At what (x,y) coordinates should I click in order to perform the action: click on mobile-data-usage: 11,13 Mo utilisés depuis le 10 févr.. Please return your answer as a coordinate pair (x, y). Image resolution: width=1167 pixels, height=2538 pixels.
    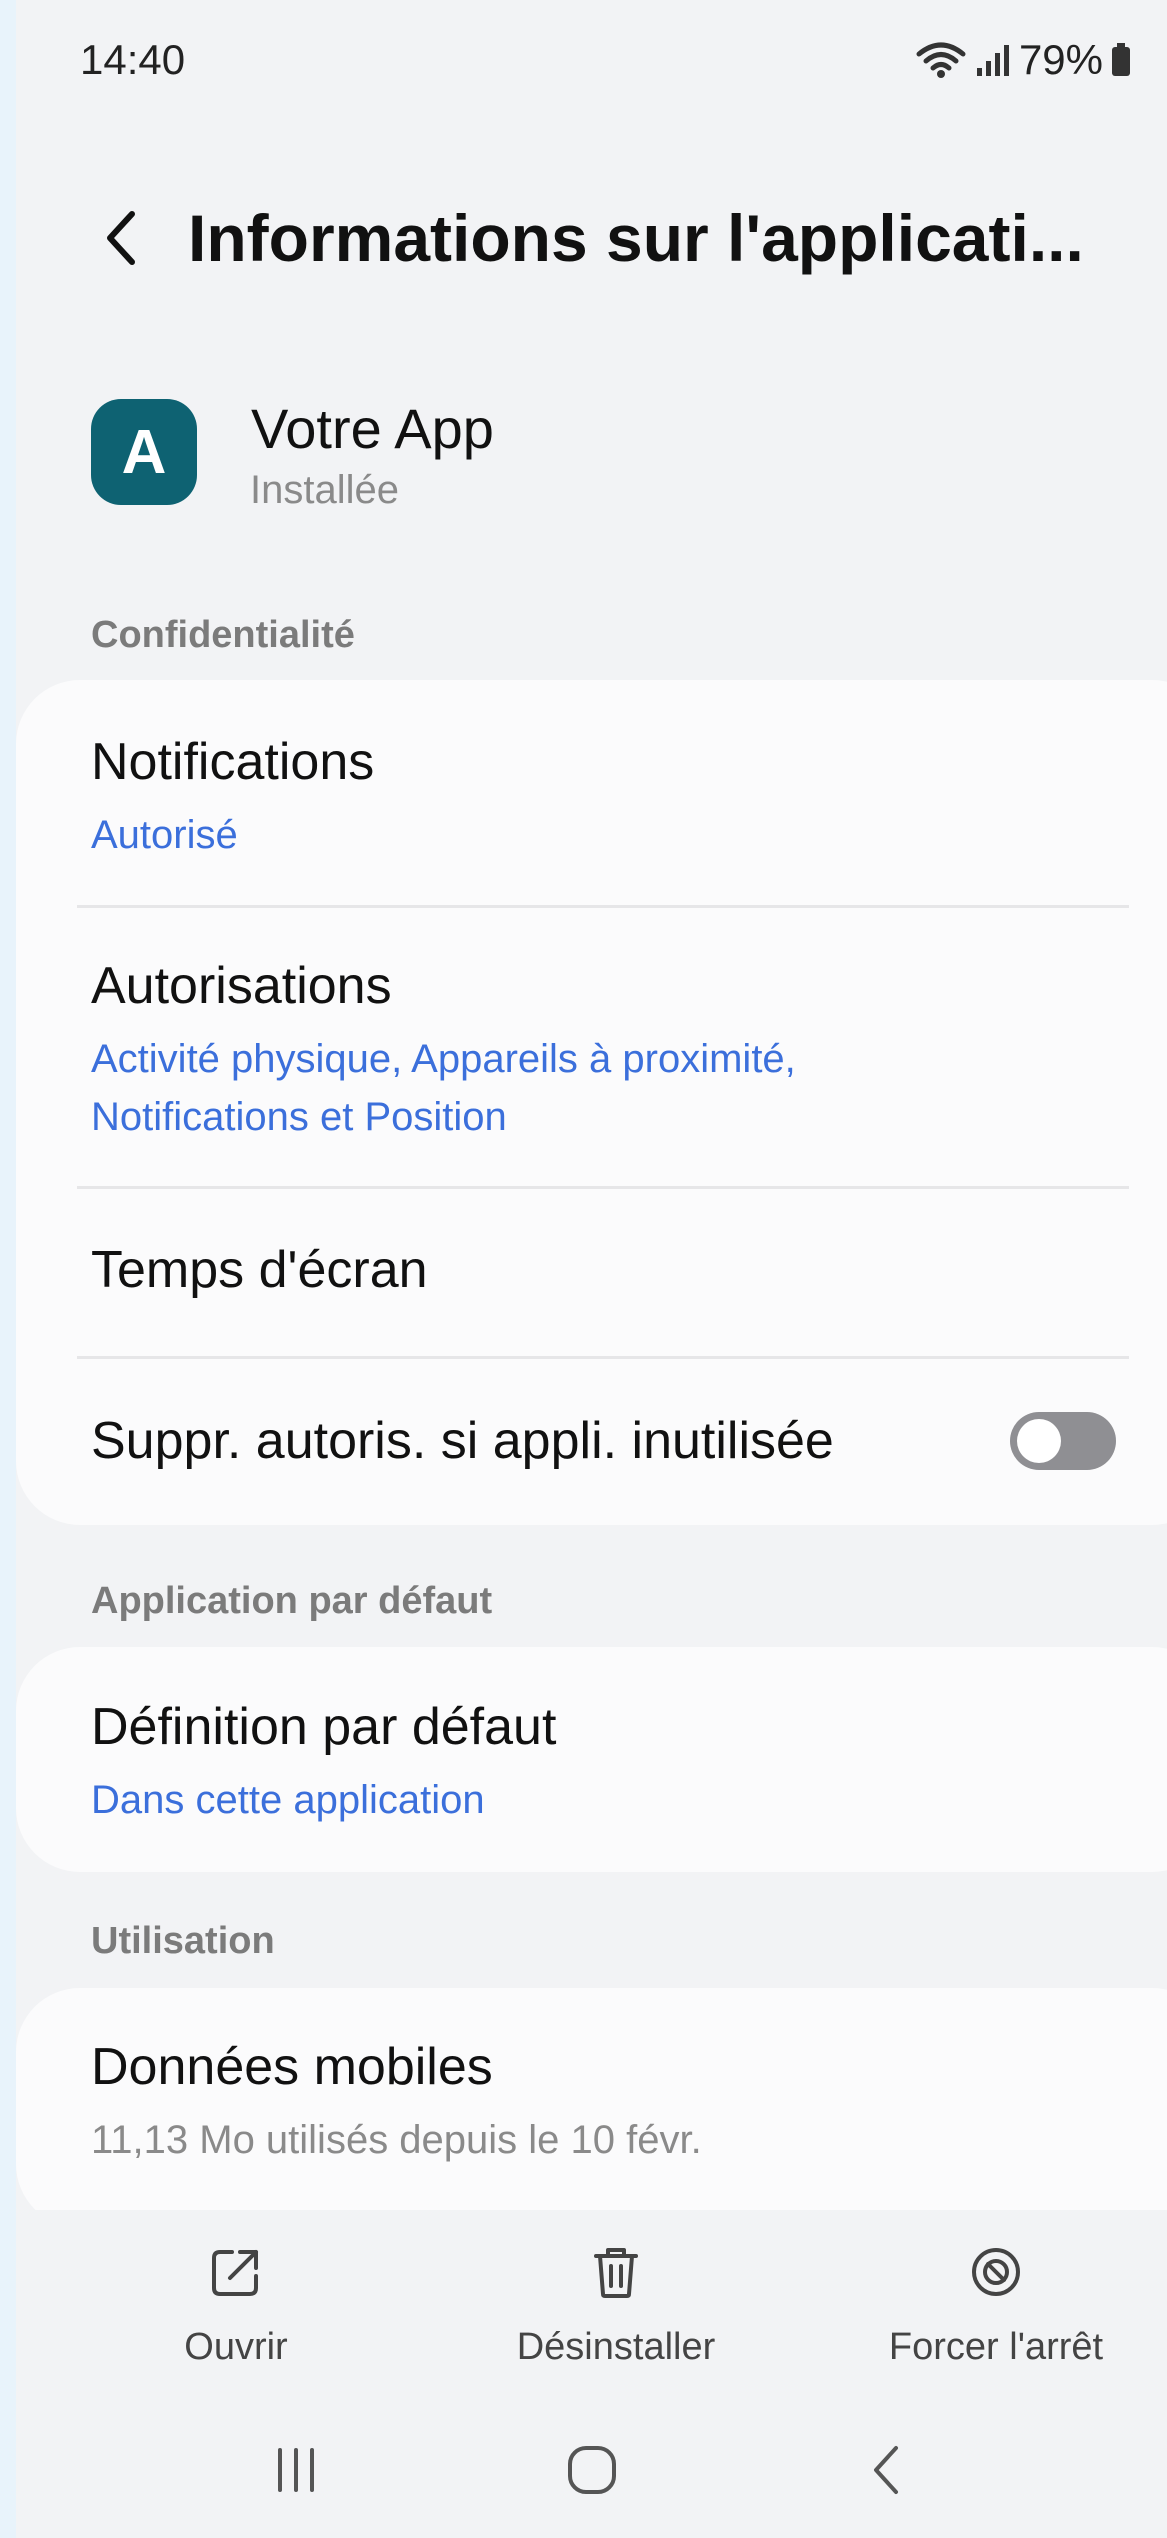
    Looking at the image, I should click on (396, 2140).